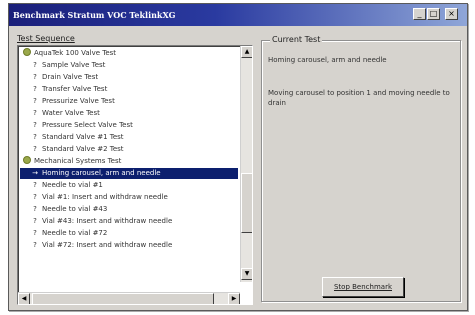  I want to click on tree-item-label: Mechanical Systems Test, so click(78, 161).